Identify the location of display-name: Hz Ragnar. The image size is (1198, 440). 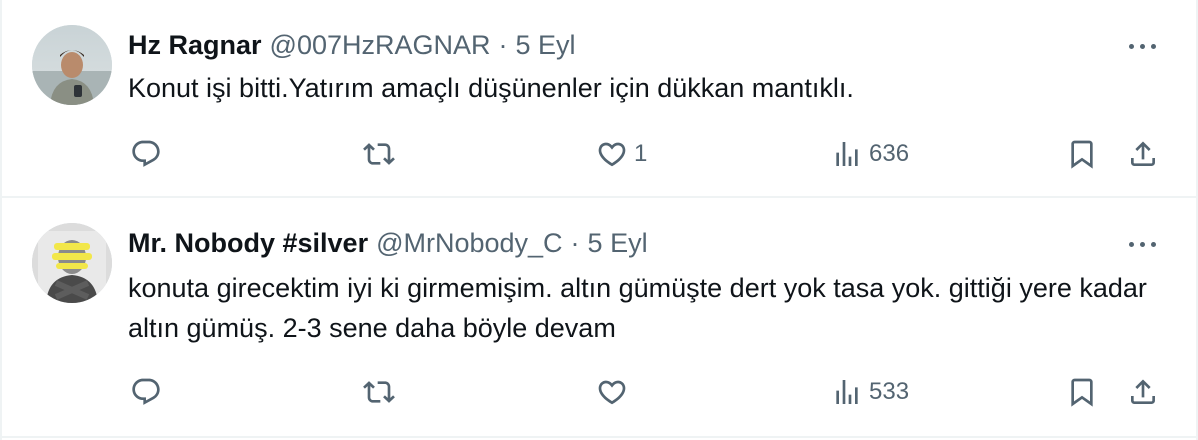
(195, 45).